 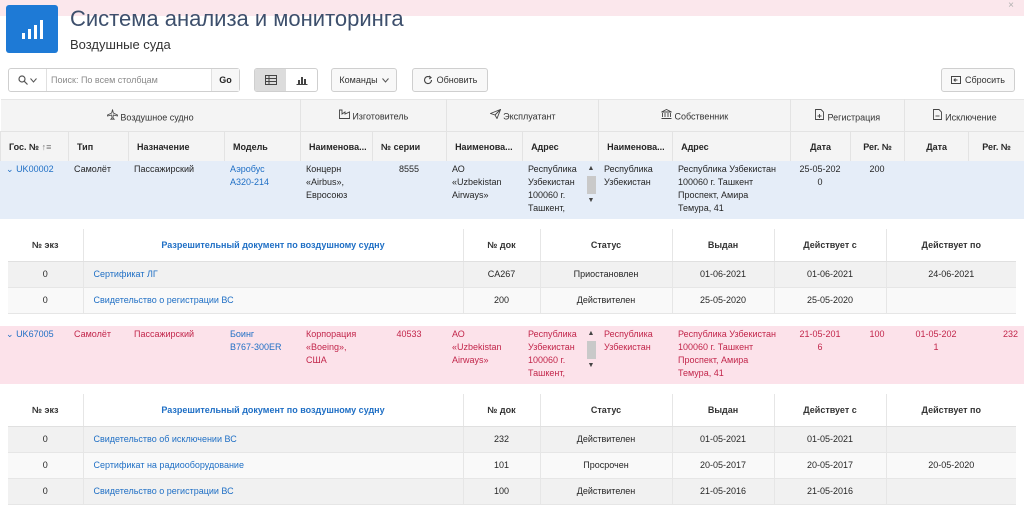 I want to click on address-line: Республика, so click(x=552, y=334).